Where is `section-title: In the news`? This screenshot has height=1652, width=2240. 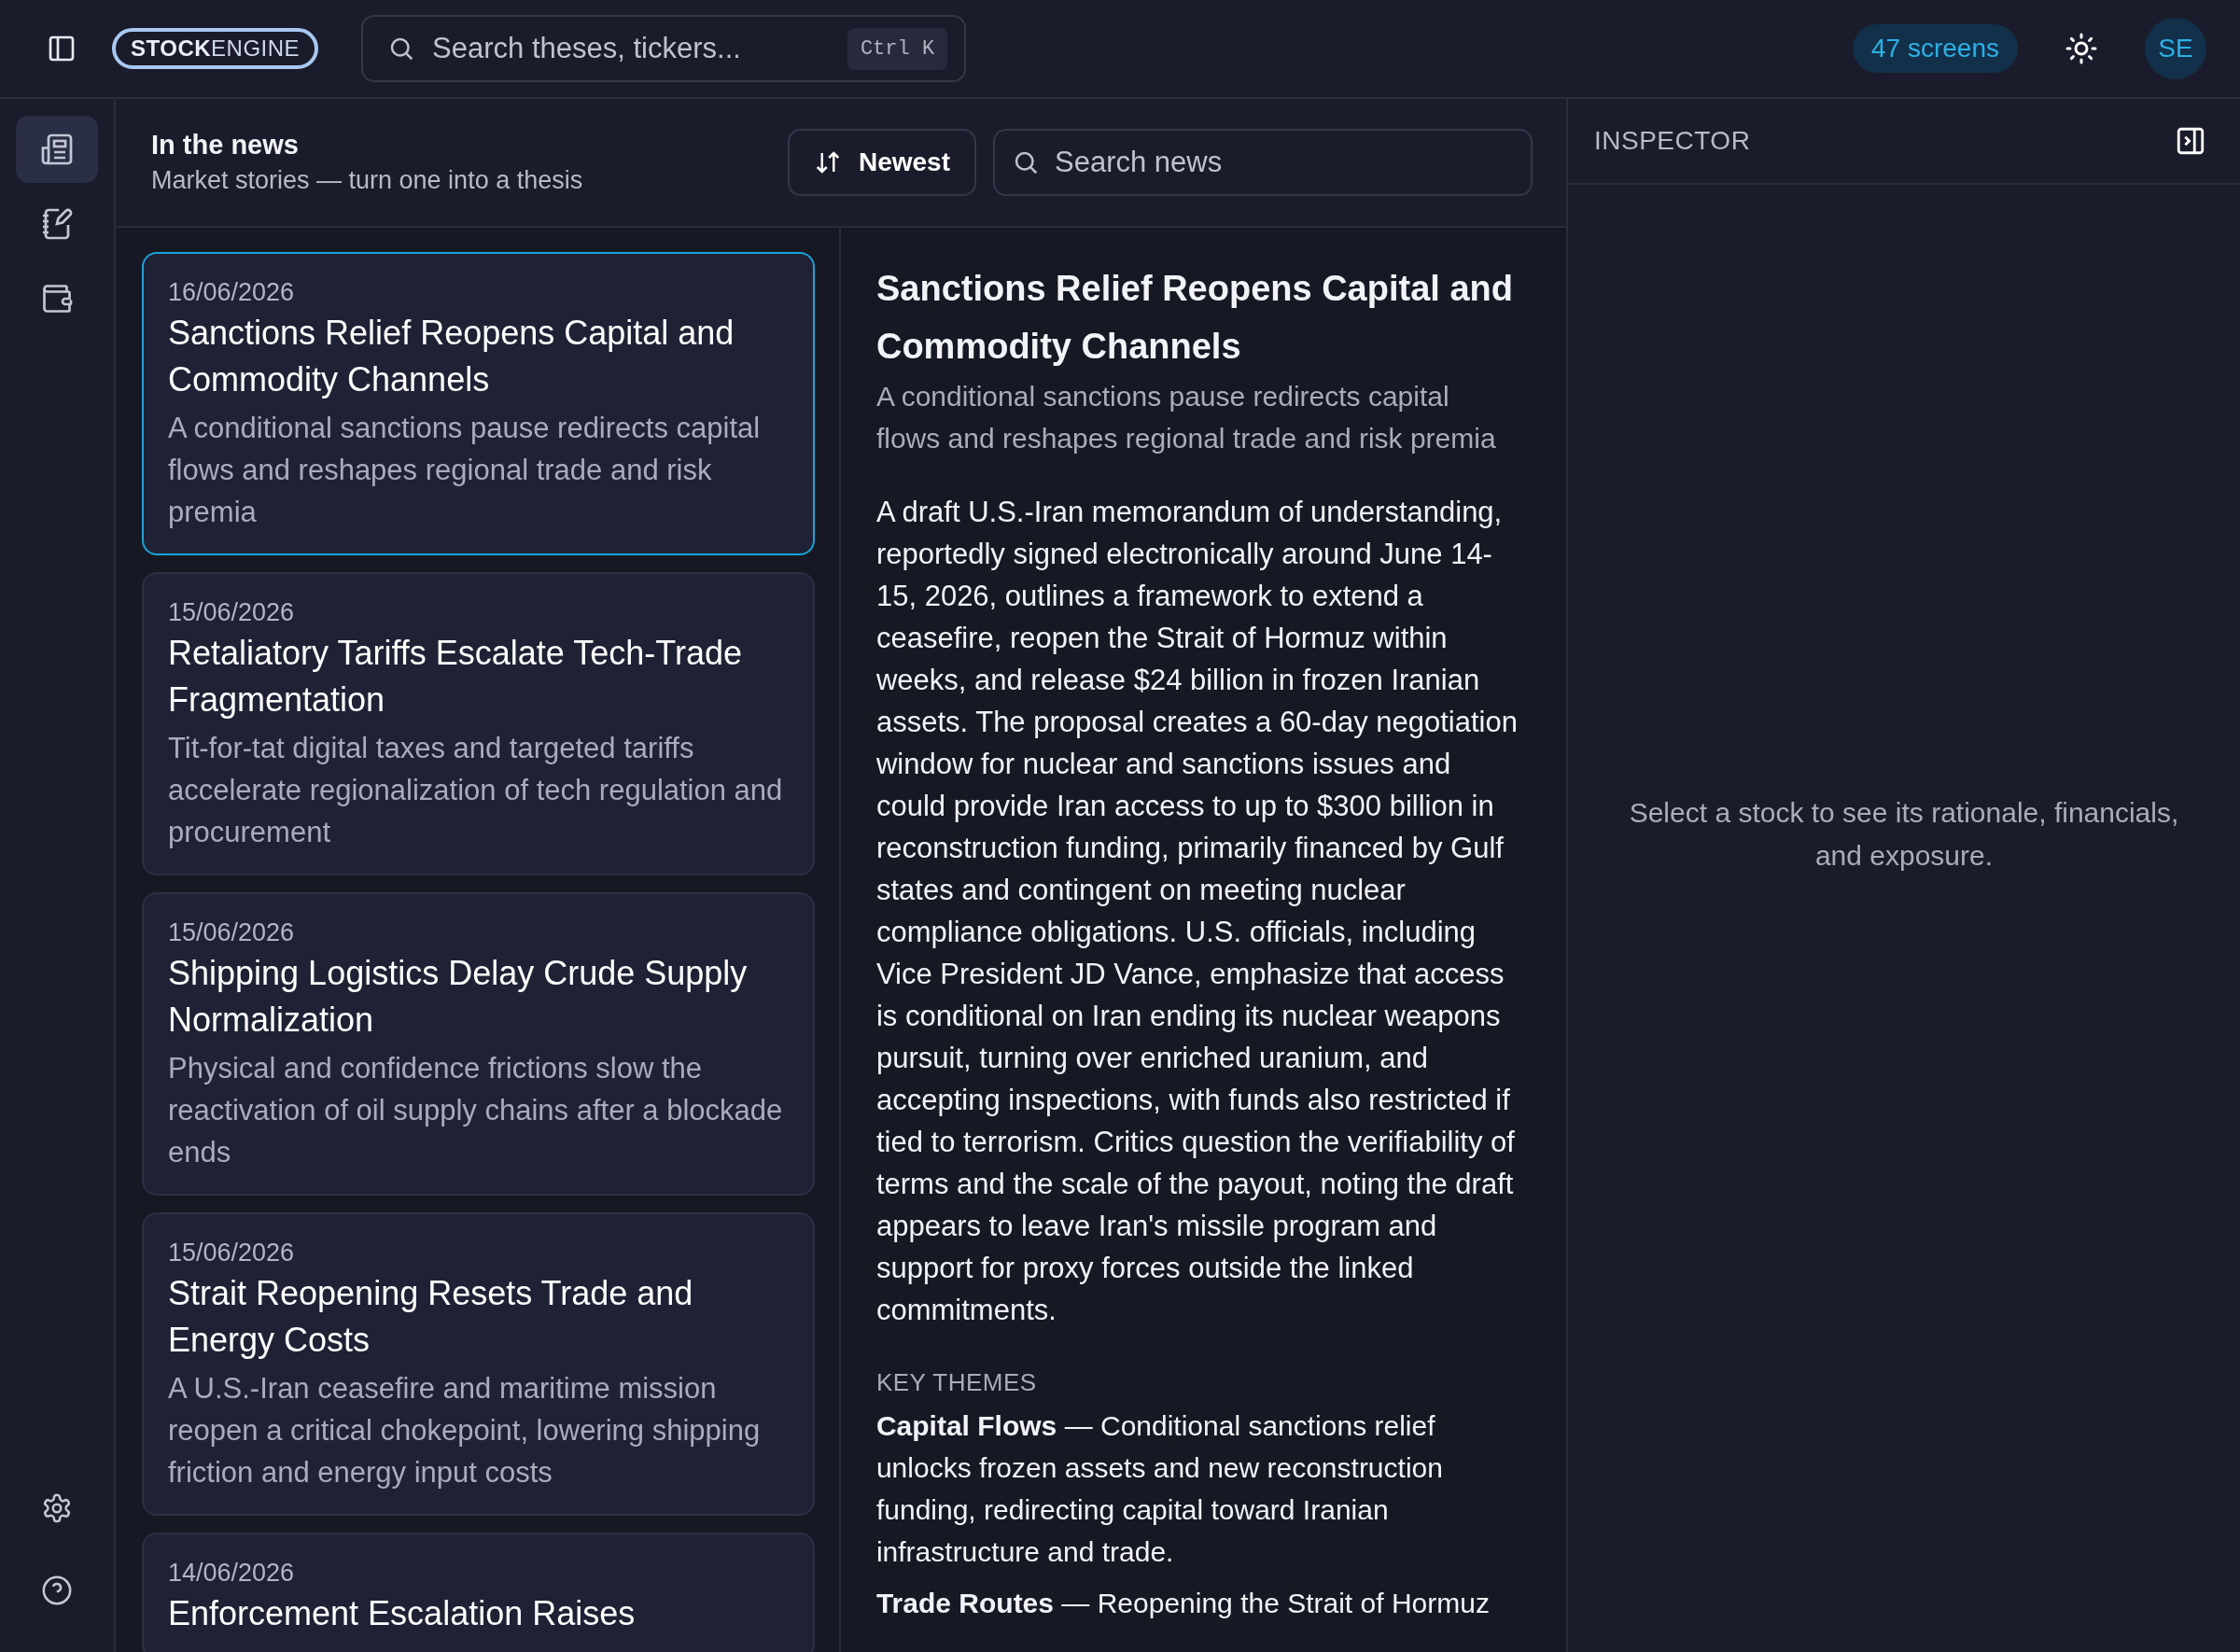 section-title: In the news is located at coordinates (225, 145).